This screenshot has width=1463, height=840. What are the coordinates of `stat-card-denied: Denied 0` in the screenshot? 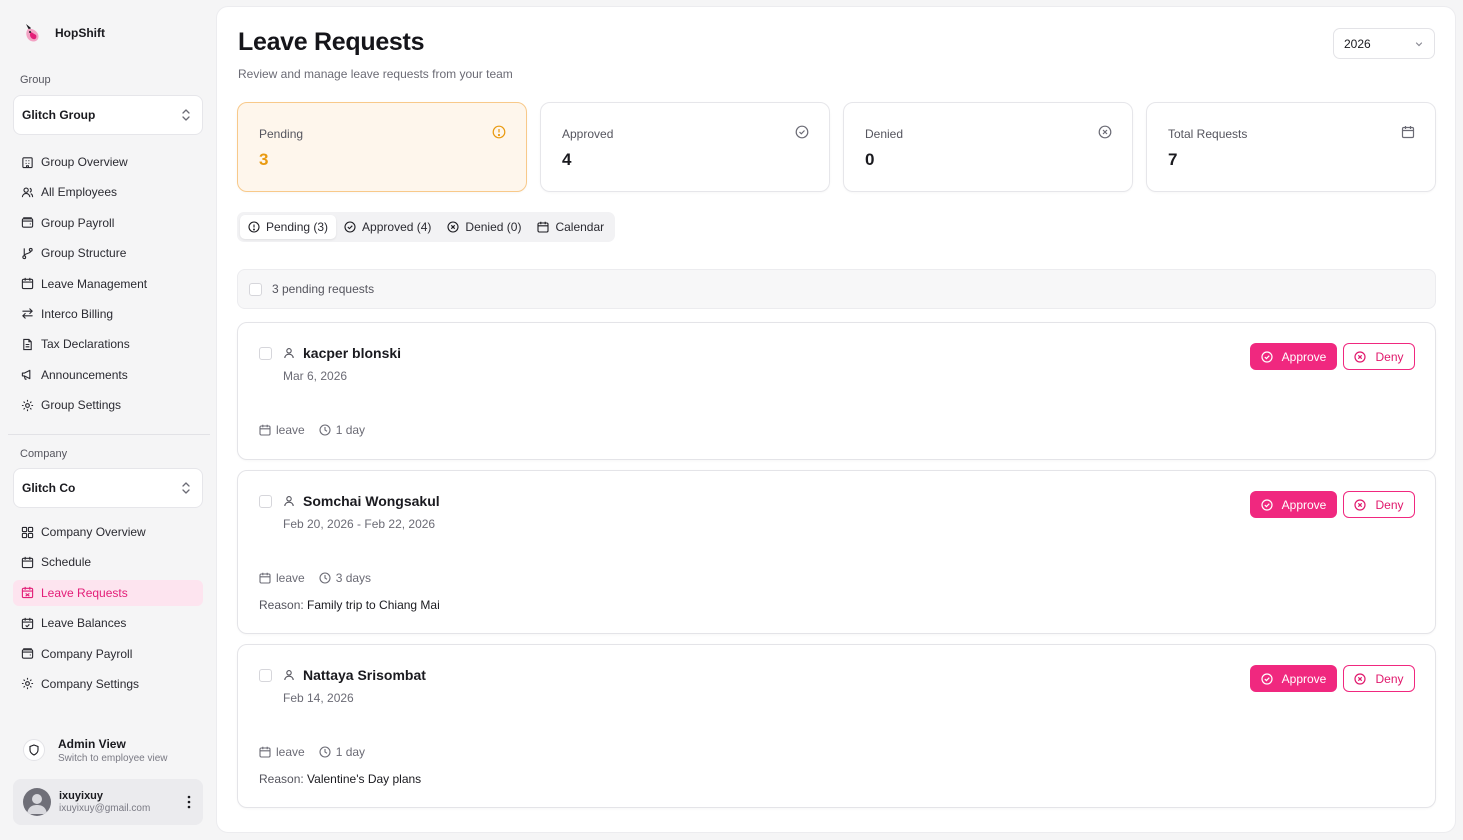 It's located at (988, 147).